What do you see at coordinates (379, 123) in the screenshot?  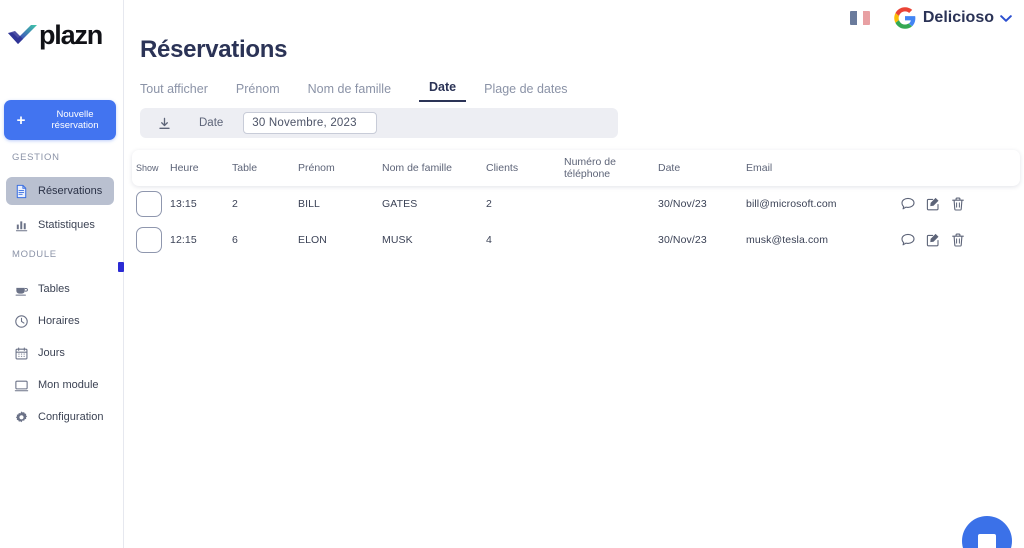 I see `filter-bar: Date` at bounding box center [379, 123].